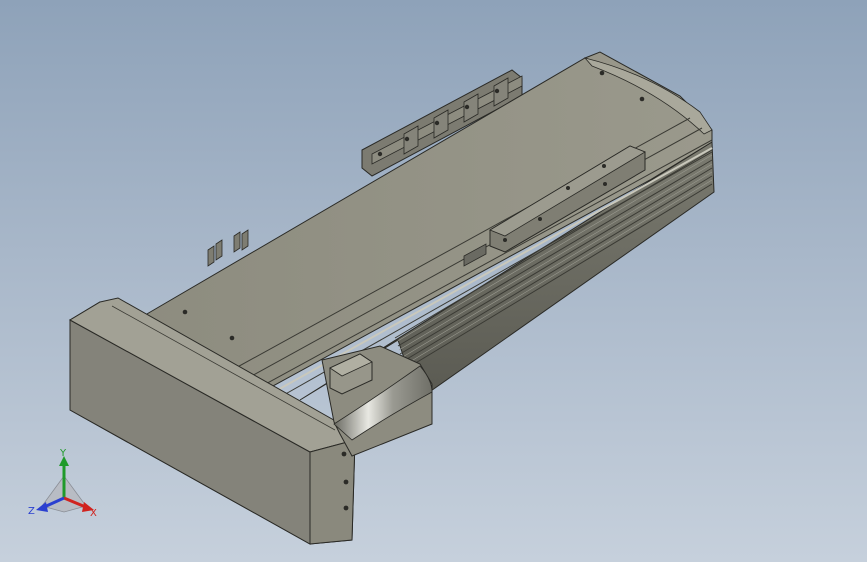  Describe the element at coordinates (64, 485) in the screenshot. I see `view-orientation-triad: Y X Z` at that location.